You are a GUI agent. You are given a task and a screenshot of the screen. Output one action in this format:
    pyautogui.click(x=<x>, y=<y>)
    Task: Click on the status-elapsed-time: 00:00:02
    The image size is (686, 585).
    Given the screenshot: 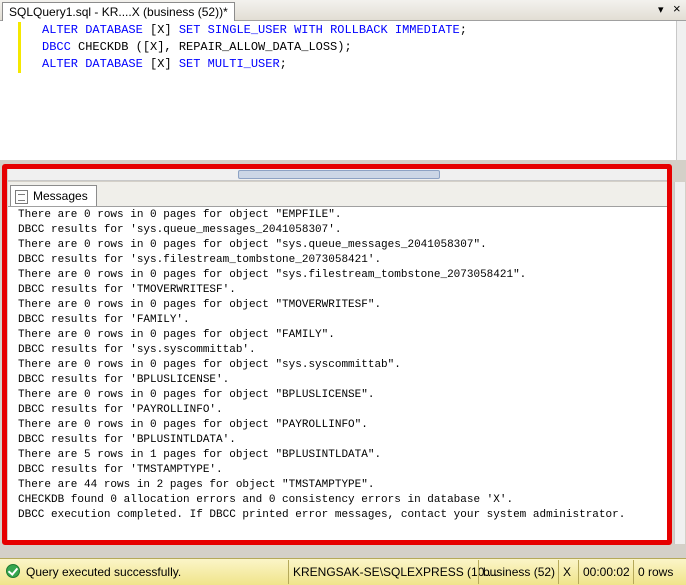 What is the action you would take?
    pyautogui.click(x=605, y=572)
    